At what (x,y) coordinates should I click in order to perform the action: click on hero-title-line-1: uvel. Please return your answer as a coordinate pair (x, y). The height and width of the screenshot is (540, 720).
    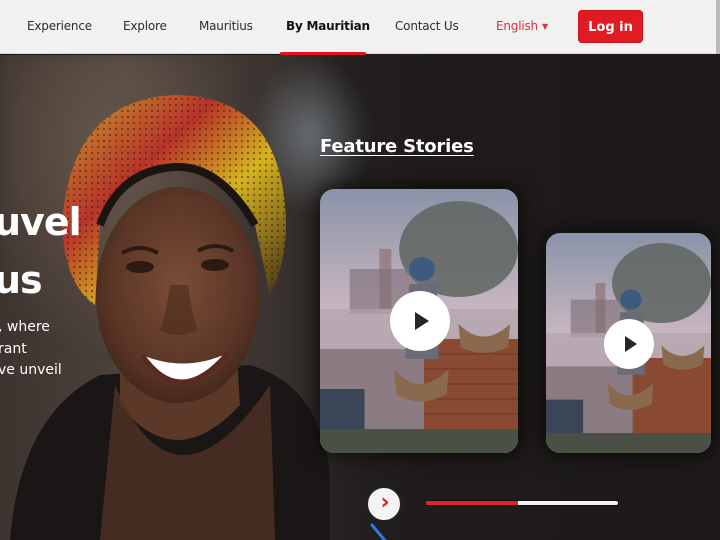
    Looking at the image, I should click on (41, 222).